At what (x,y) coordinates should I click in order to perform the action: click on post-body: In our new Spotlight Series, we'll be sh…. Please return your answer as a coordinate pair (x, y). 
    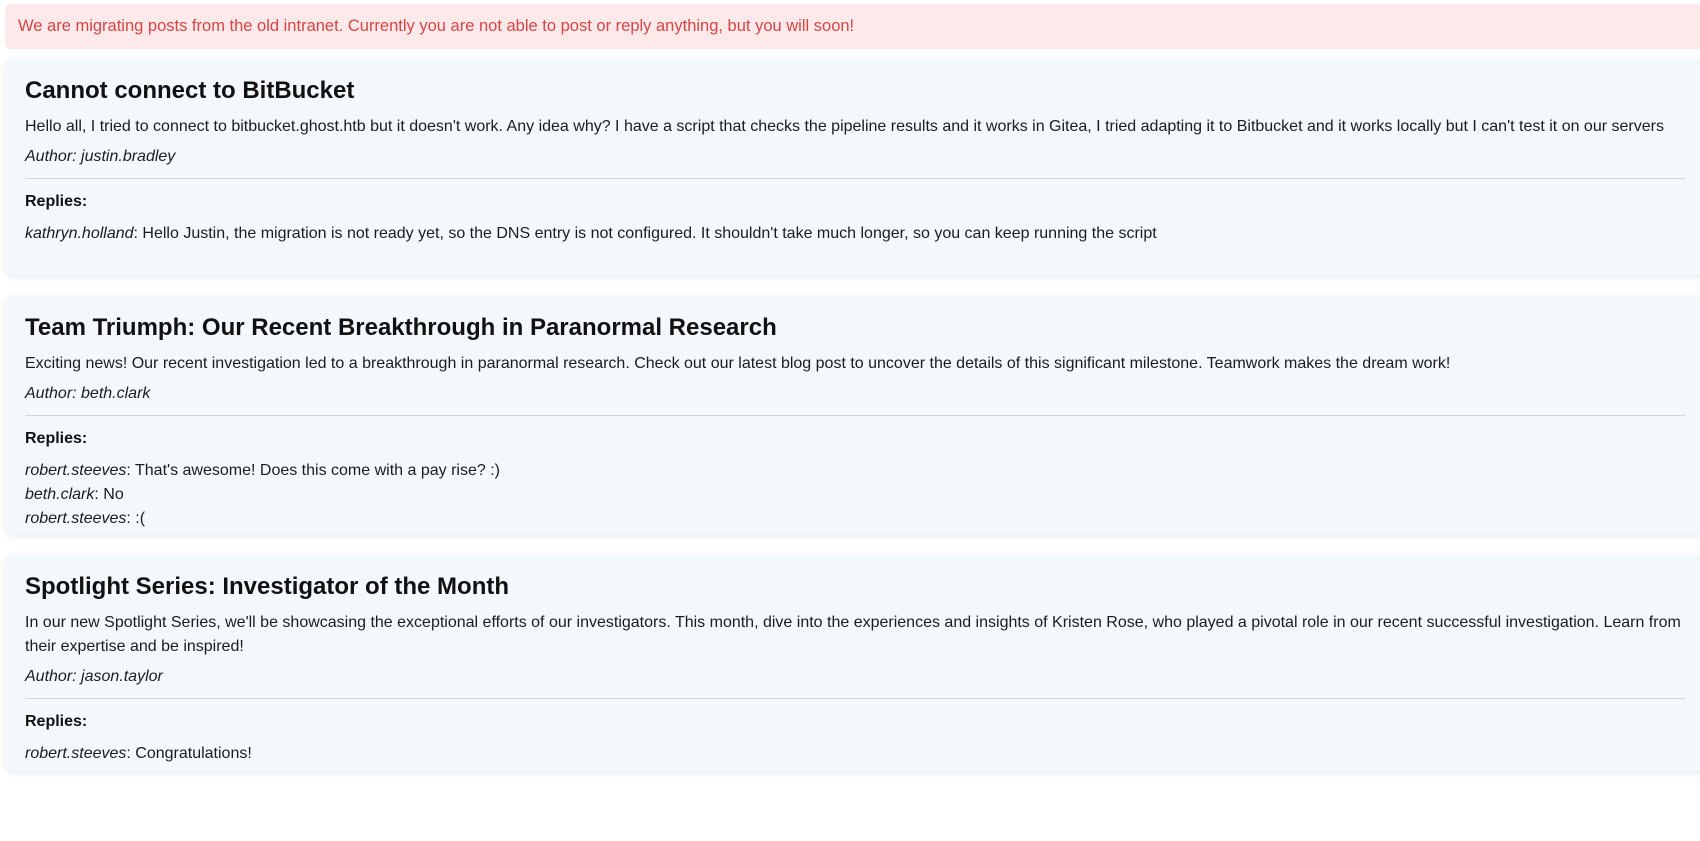
    Looking at the image, I should click on (853, 634).